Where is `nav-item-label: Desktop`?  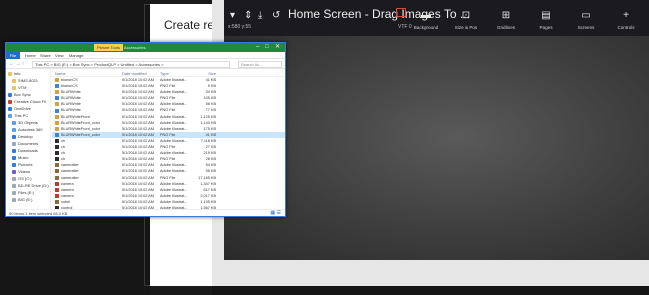
nav-item-label: Desktop is located at coordinates (25, 136).